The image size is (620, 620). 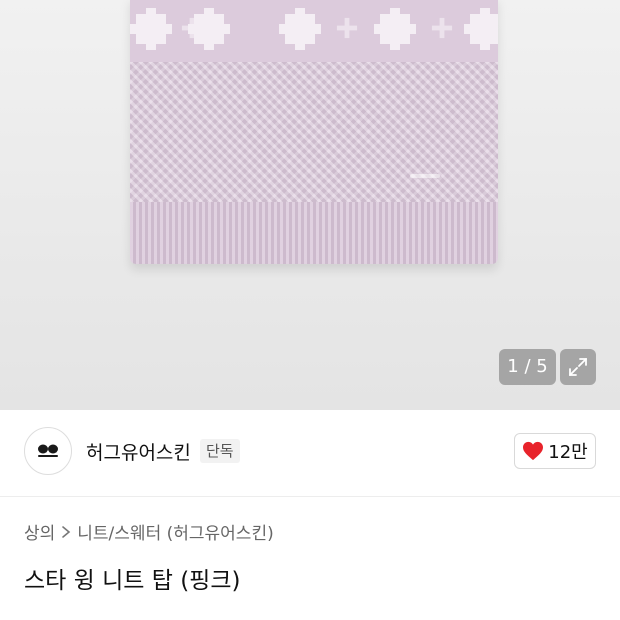 What do you see at coordinates (425, 176) in the screenshot?
I see `sweater-logo-tag` at bounding box center [425, 176].